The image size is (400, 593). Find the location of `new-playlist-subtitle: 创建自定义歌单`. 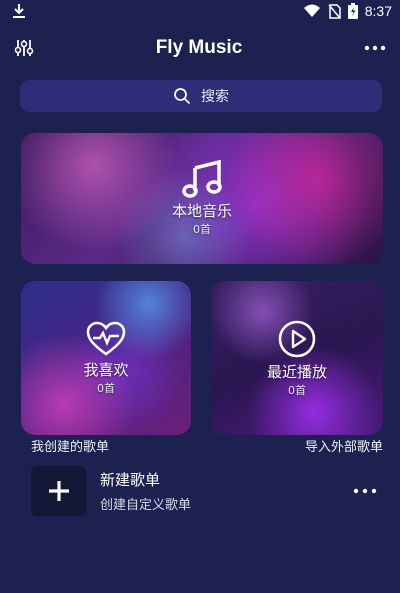

new-playlist-subtitle: 创建自定义歌单 is located at coordinates (146, 505).